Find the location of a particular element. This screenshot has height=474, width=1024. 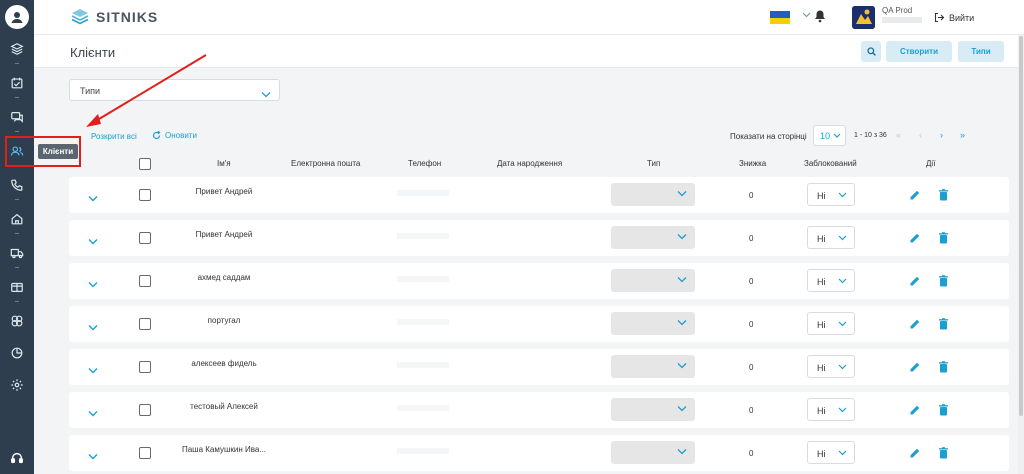

layers-icon is located at coordinates (17, 49).